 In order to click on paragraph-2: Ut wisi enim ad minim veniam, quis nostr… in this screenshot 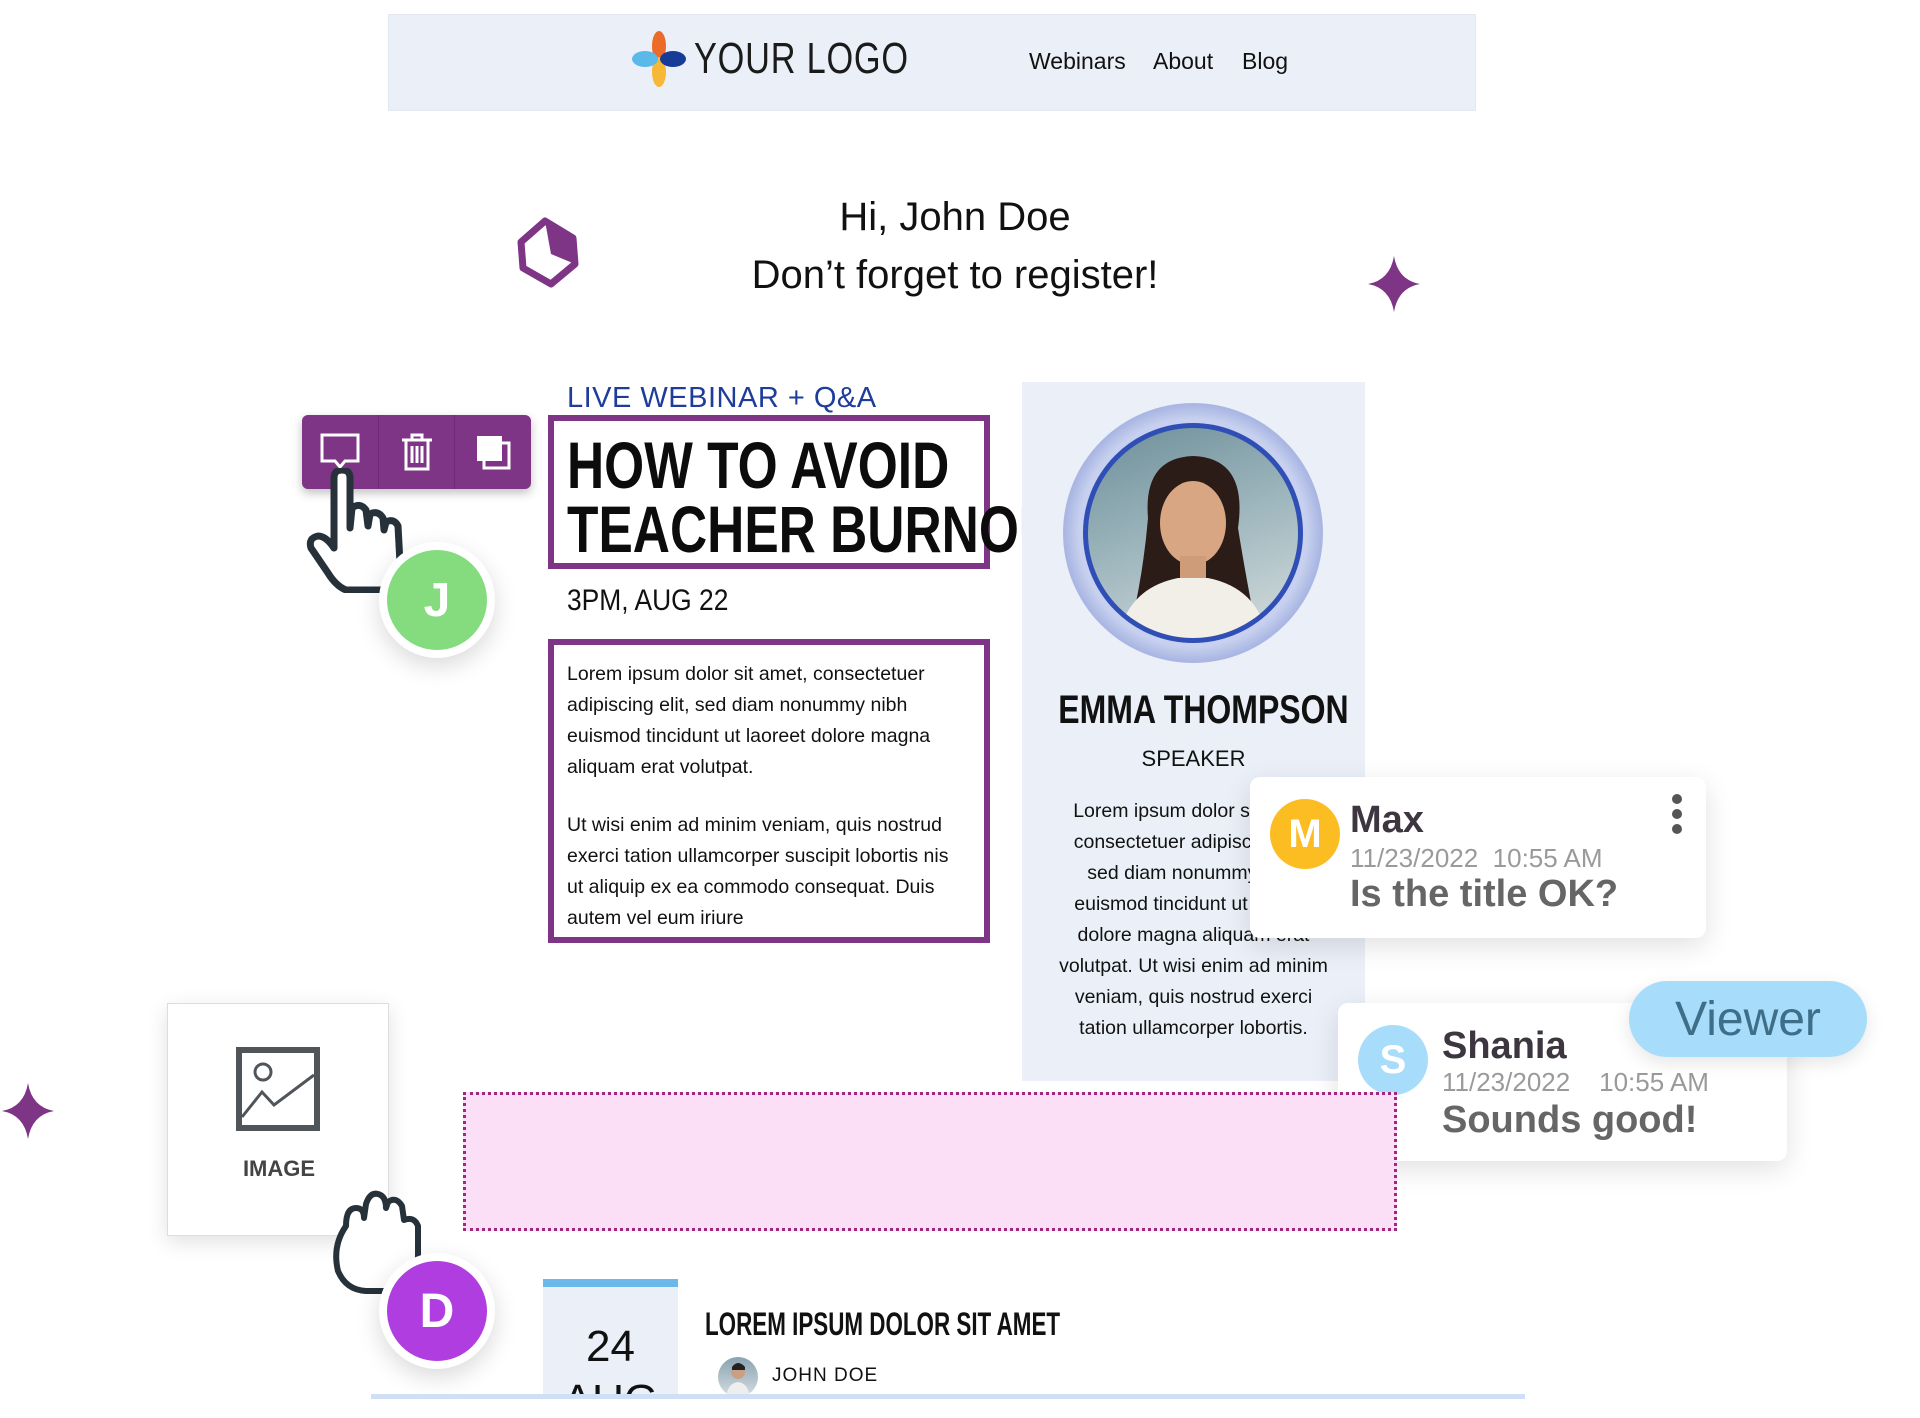, I will do `click(758, 871)`.